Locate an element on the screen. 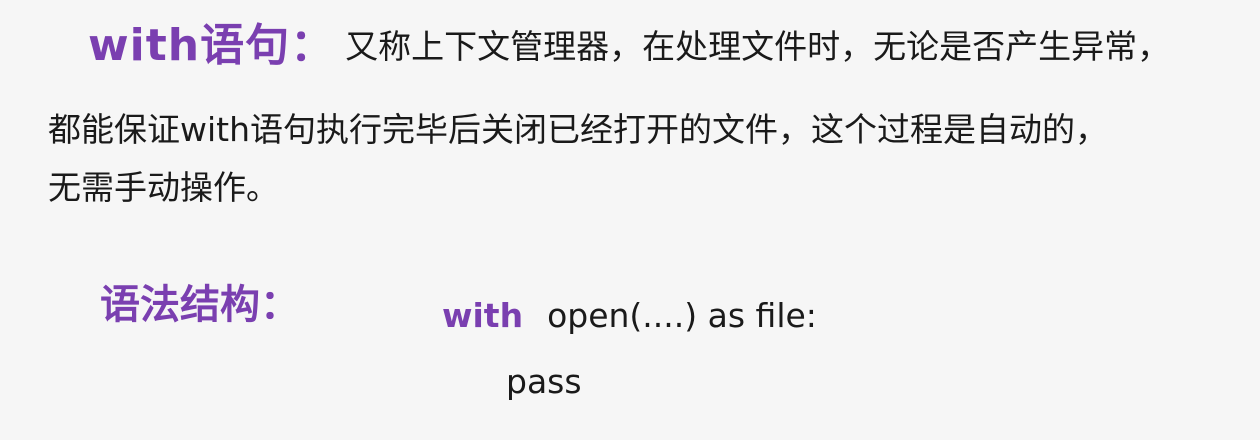 The width and height of the screenshot is (1260, 440). code-line-pass: pass is located at coordinates (544, 381).